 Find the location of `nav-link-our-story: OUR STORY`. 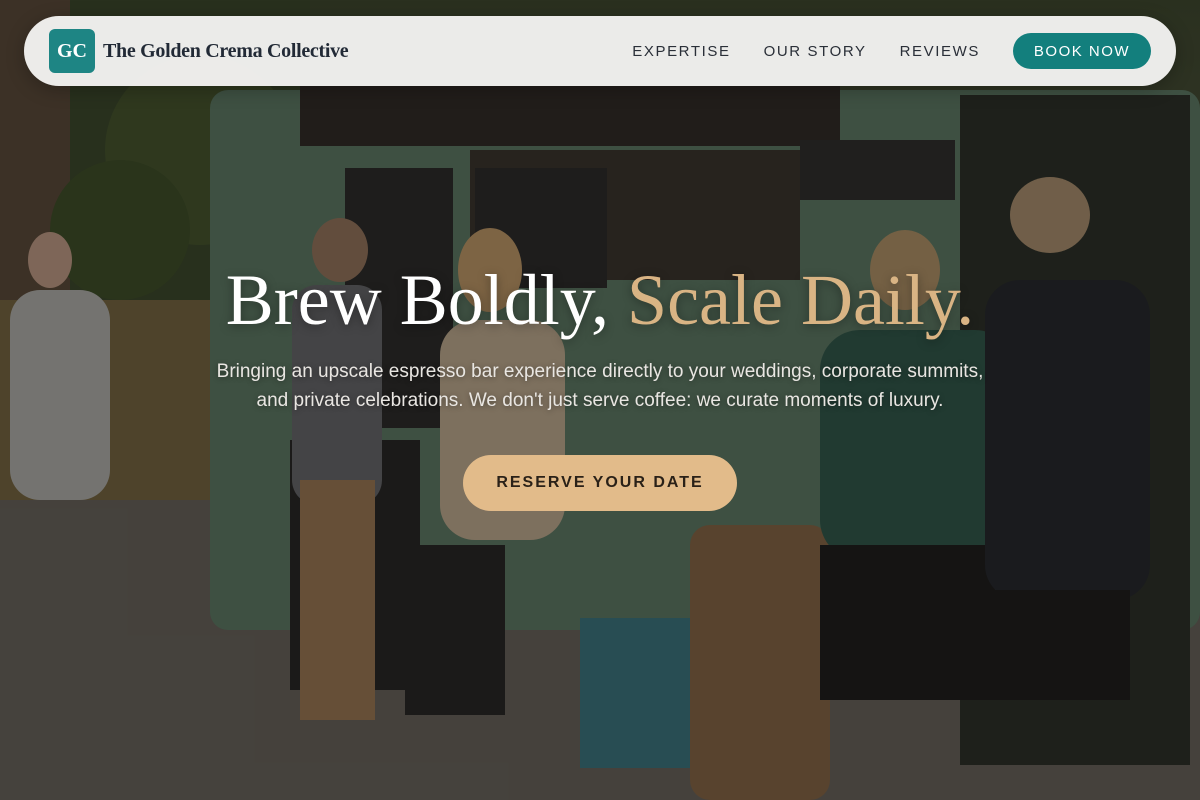

nav-link-our-story: OUR STORY is located at coordinates (815, 51).